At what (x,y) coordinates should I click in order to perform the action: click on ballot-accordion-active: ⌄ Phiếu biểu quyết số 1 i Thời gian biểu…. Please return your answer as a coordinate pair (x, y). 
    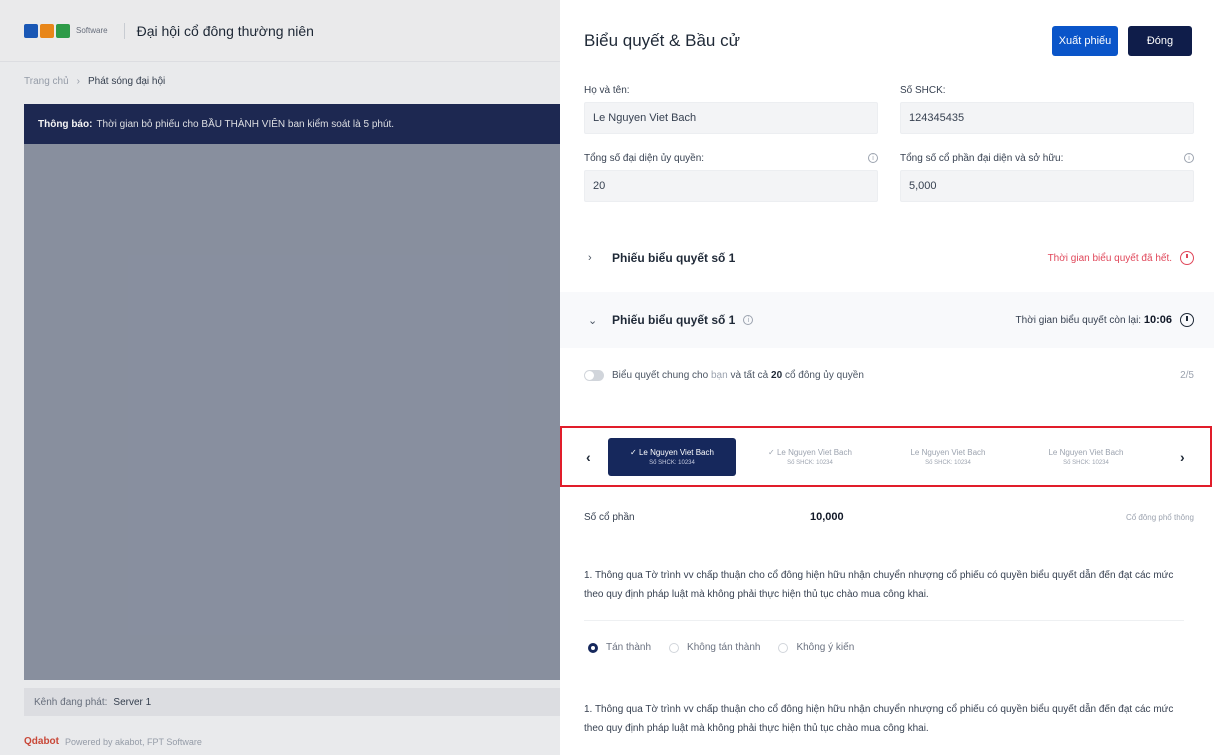
    Looking at the image, I should click on (887, 320).